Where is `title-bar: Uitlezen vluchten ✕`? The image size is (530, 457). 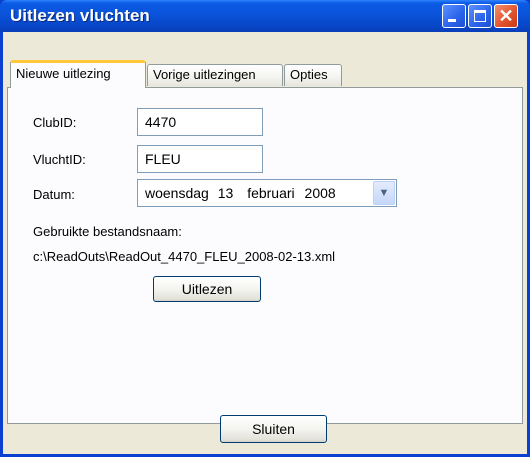
title-bar: Uitlezen vluchten ✕ is located at coordinates (265, 16).